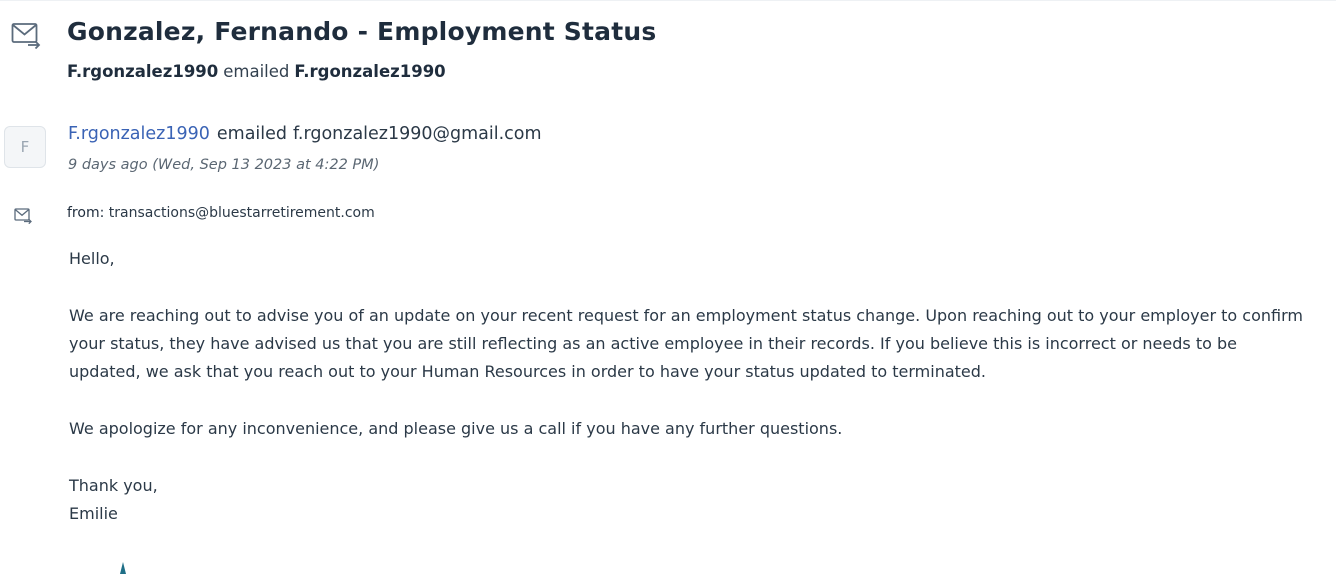 The height and width of the screenshot is (574, 1336). Describe the element at coordinates (92, 258) in the screenshot. I see `greeting: Hello,` at that location.